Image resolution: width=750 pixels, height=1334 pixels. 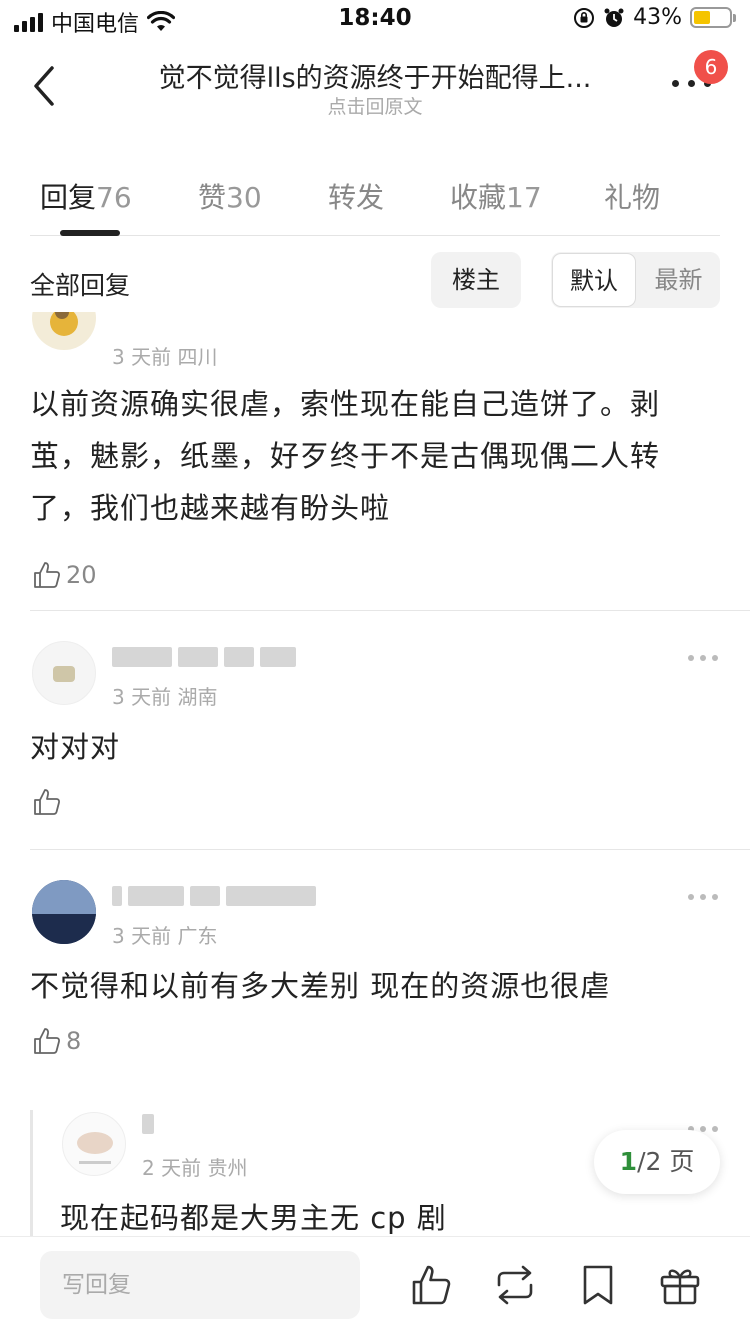 I want to click on post-header: 觉不觉得lls的资源终于开始配得上... 点击回原文 6, so click(x=375, y=82).